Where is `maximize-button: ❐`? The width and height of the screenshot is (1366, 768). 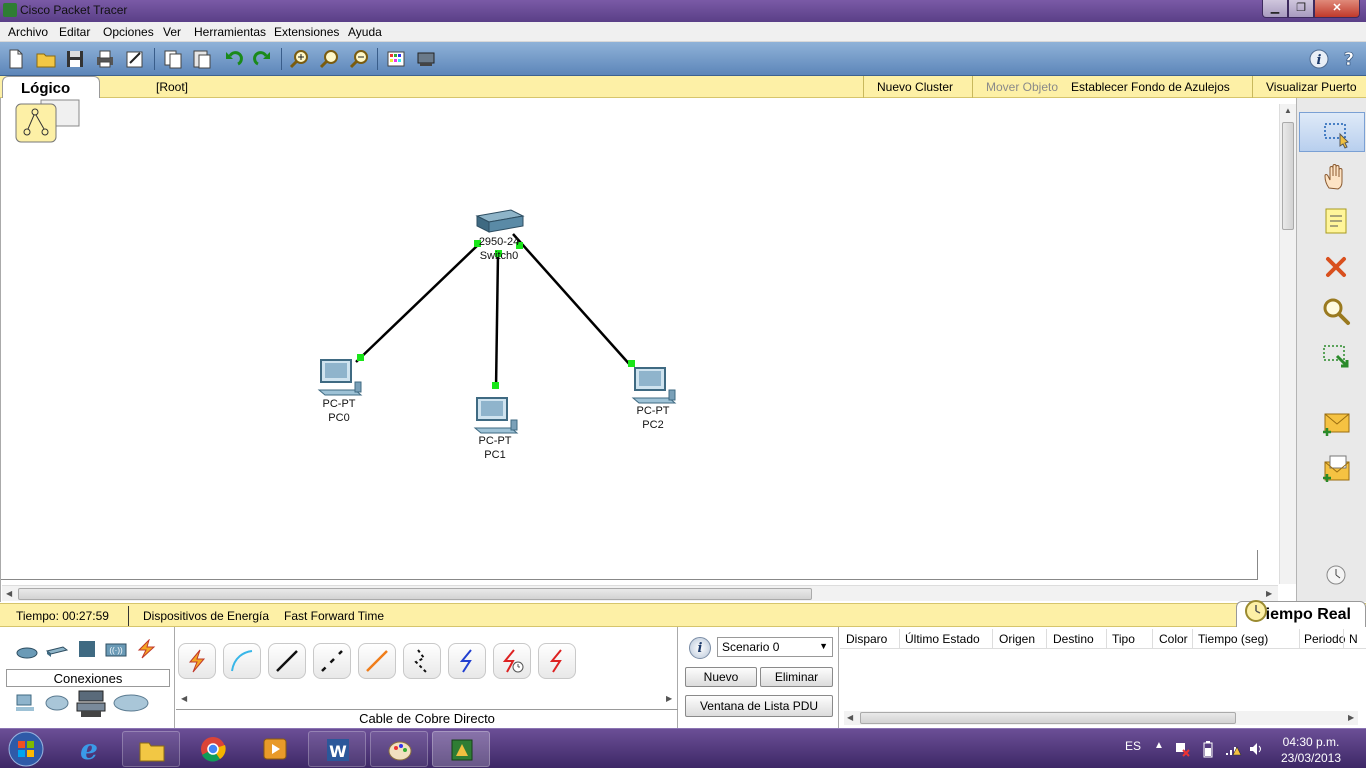
maximize-button: ❐ is located at coordinates (1301, 9).